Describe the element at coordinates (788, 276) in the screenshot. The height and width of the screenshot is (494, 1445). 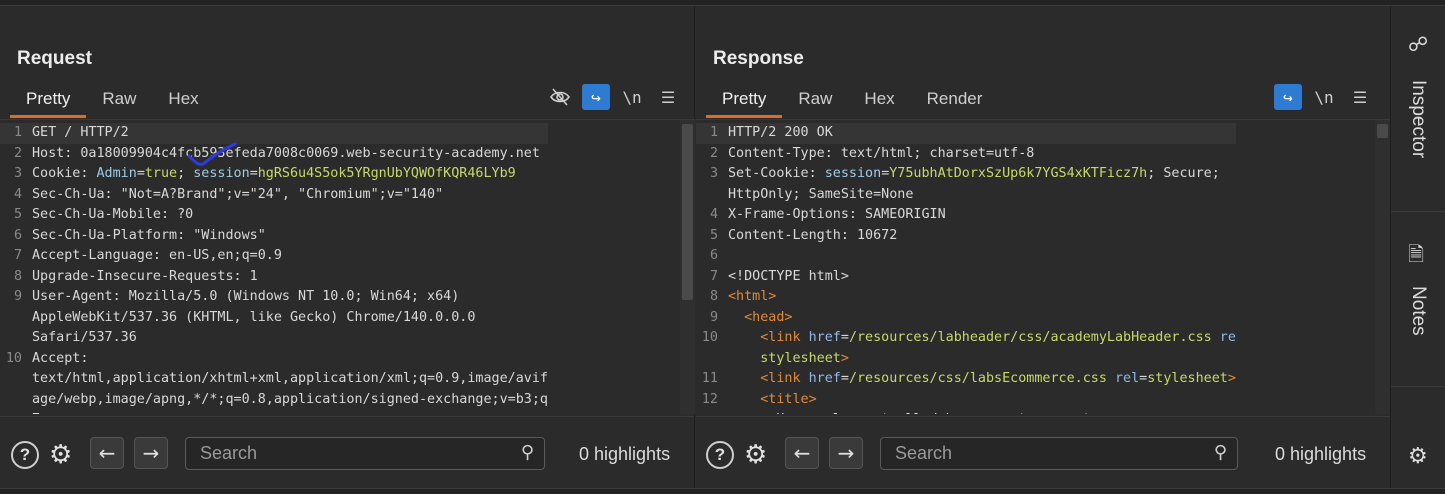
I see `code-token: <!DOCTYPE html>` at that location.